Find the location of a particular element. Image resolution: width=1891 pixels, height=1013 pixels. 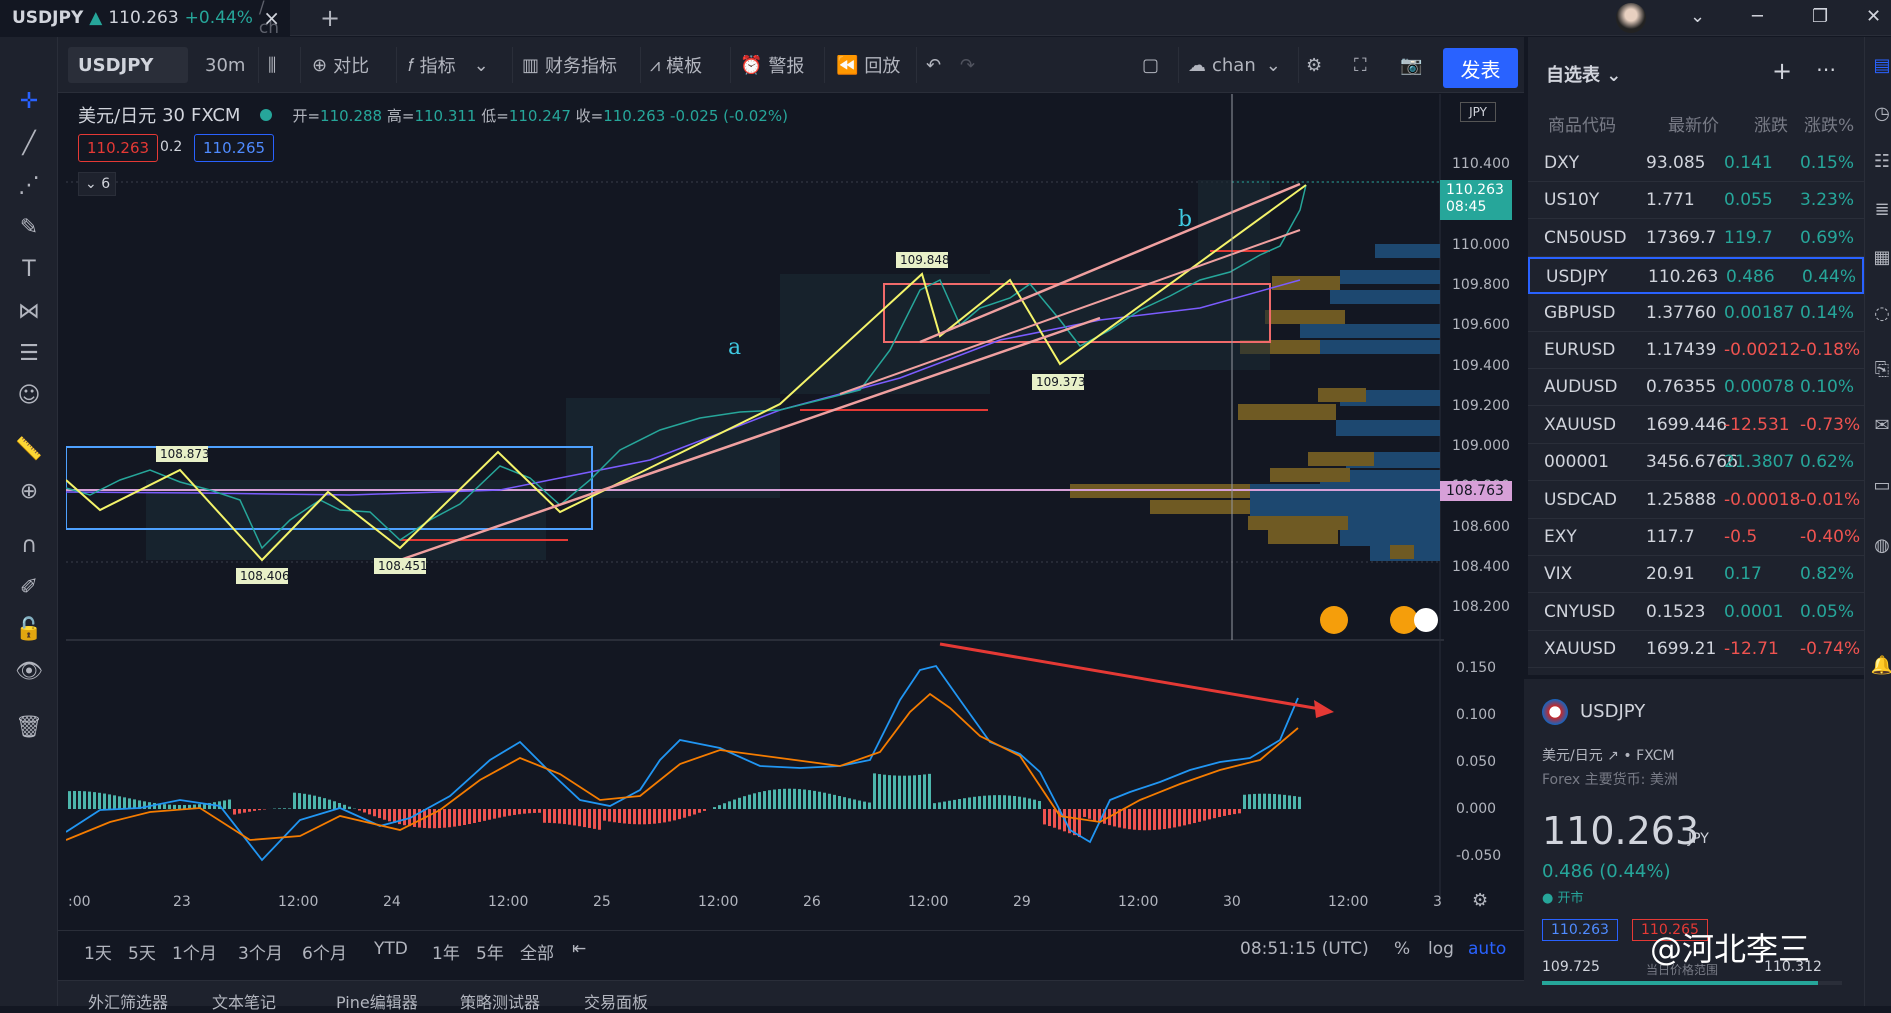

eye-icon: 👁 is located at coordinates (29, 672).